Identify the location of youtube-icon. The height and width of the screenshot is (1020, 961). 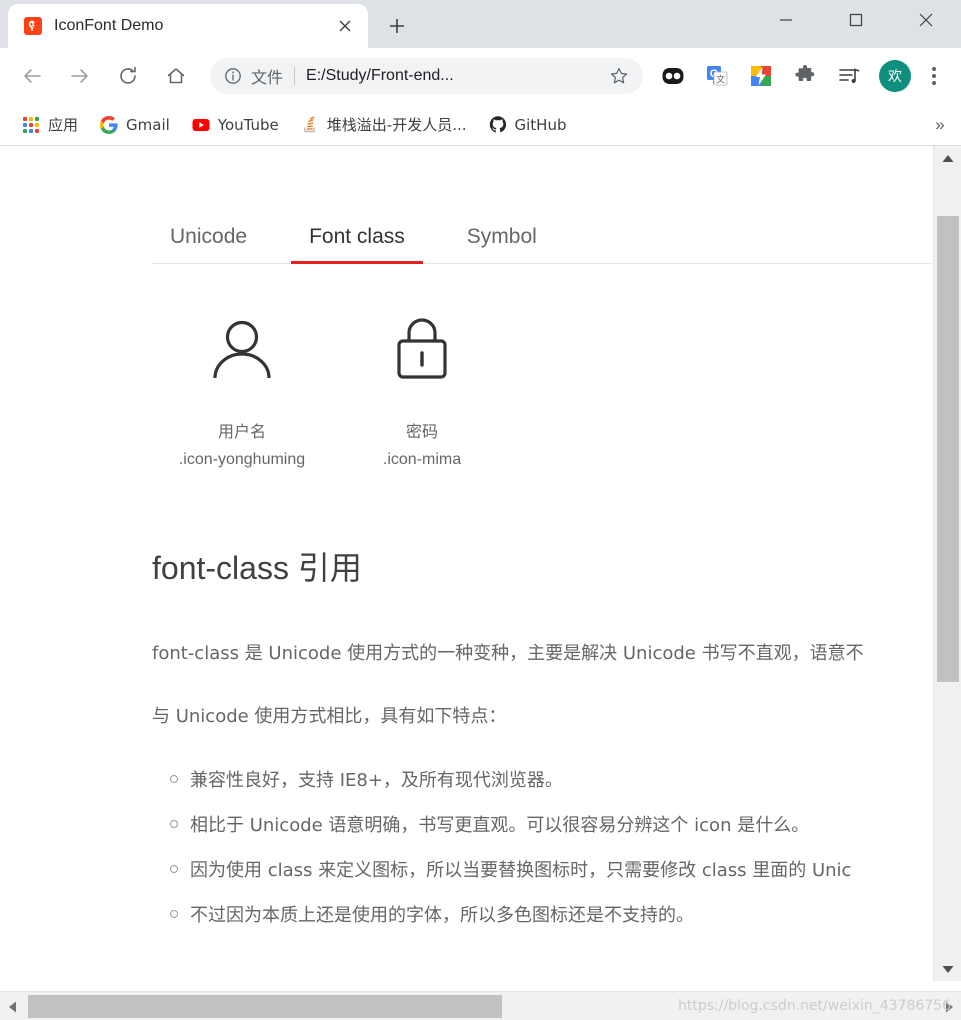
(201, 125).